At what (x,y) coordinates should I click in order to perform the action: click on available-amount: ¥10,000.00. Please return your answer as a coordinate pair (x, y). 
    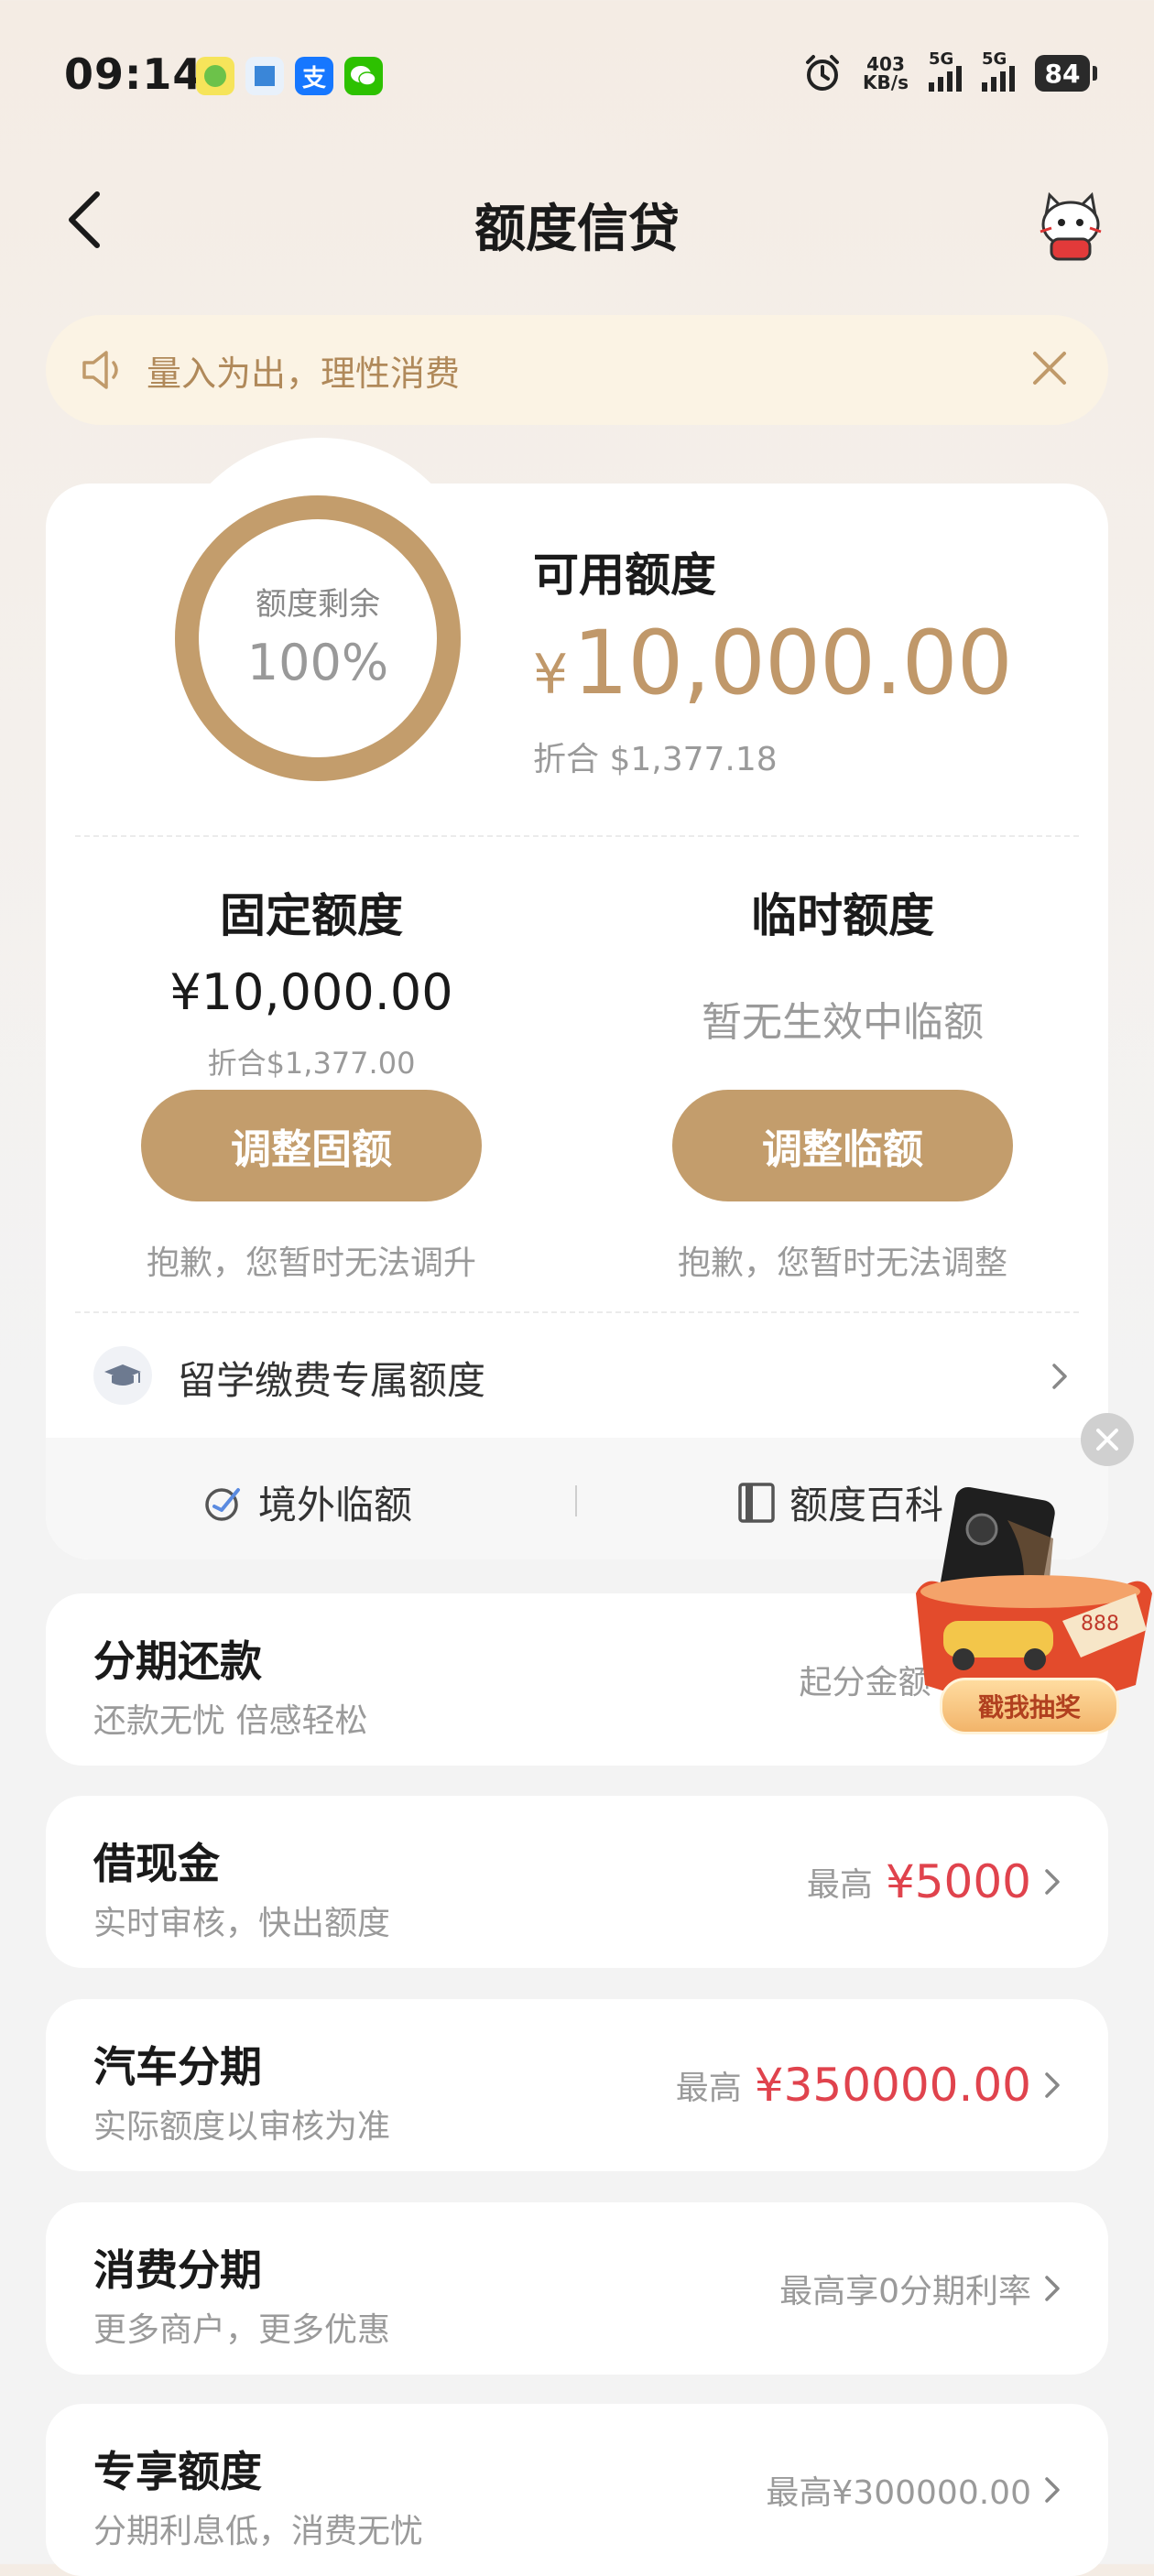
    Looking at the image, I should click on (773, 663).